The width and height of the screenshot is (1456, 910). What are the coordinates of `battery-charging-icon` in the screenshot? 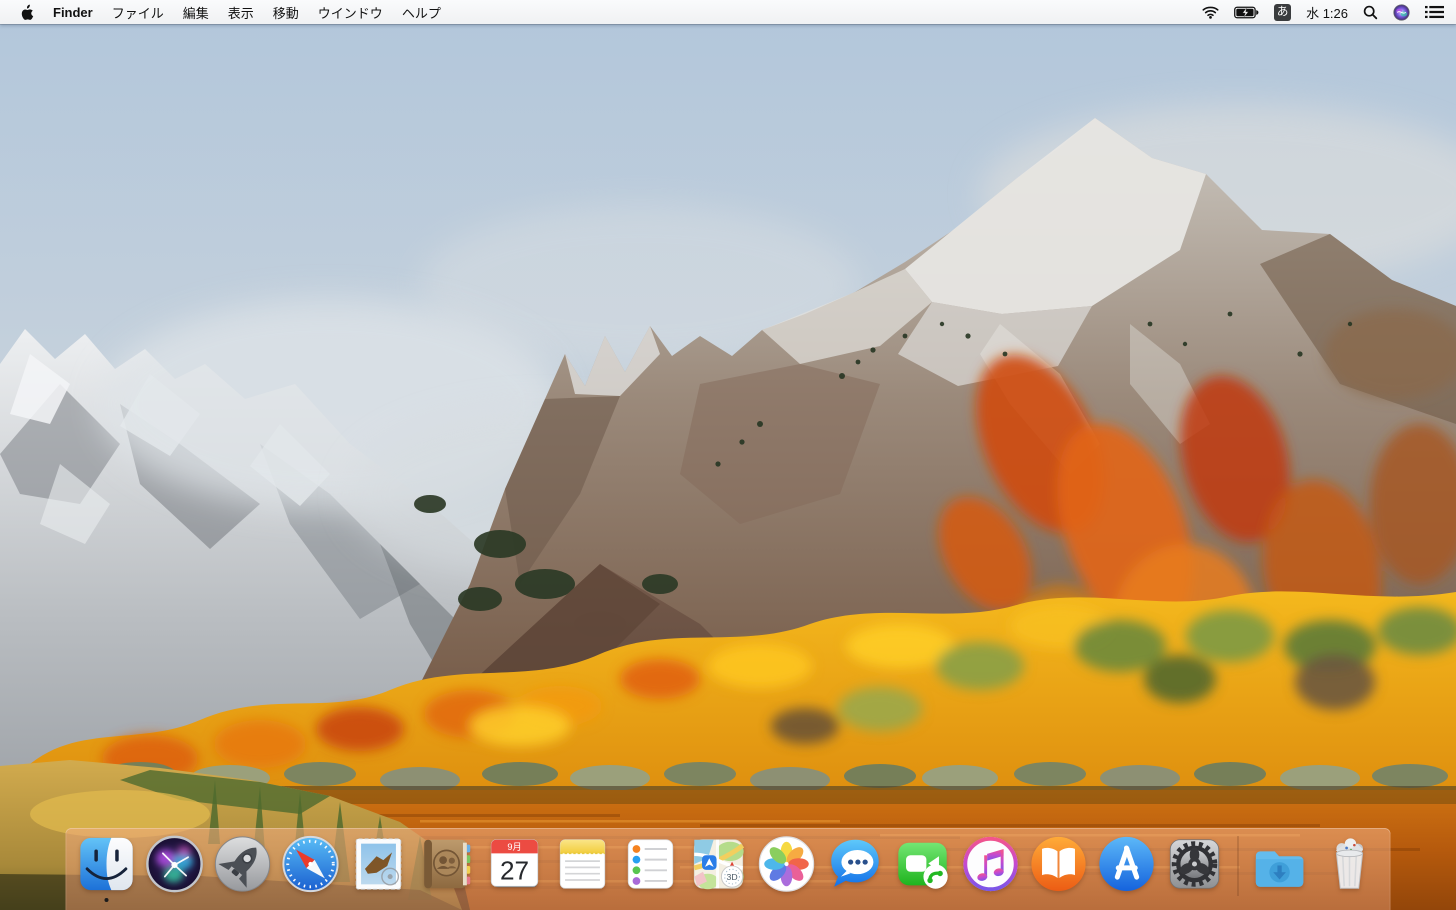 It's located at (1246, 12).